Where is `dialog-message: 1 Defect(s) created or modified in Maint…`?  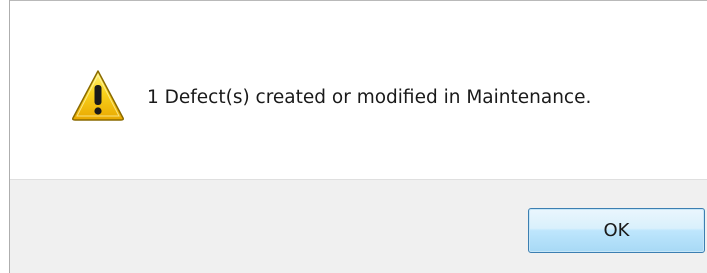
dialog-message: 1 Defect(s) created or modified in Maint… is located at coordinates (369, 97).